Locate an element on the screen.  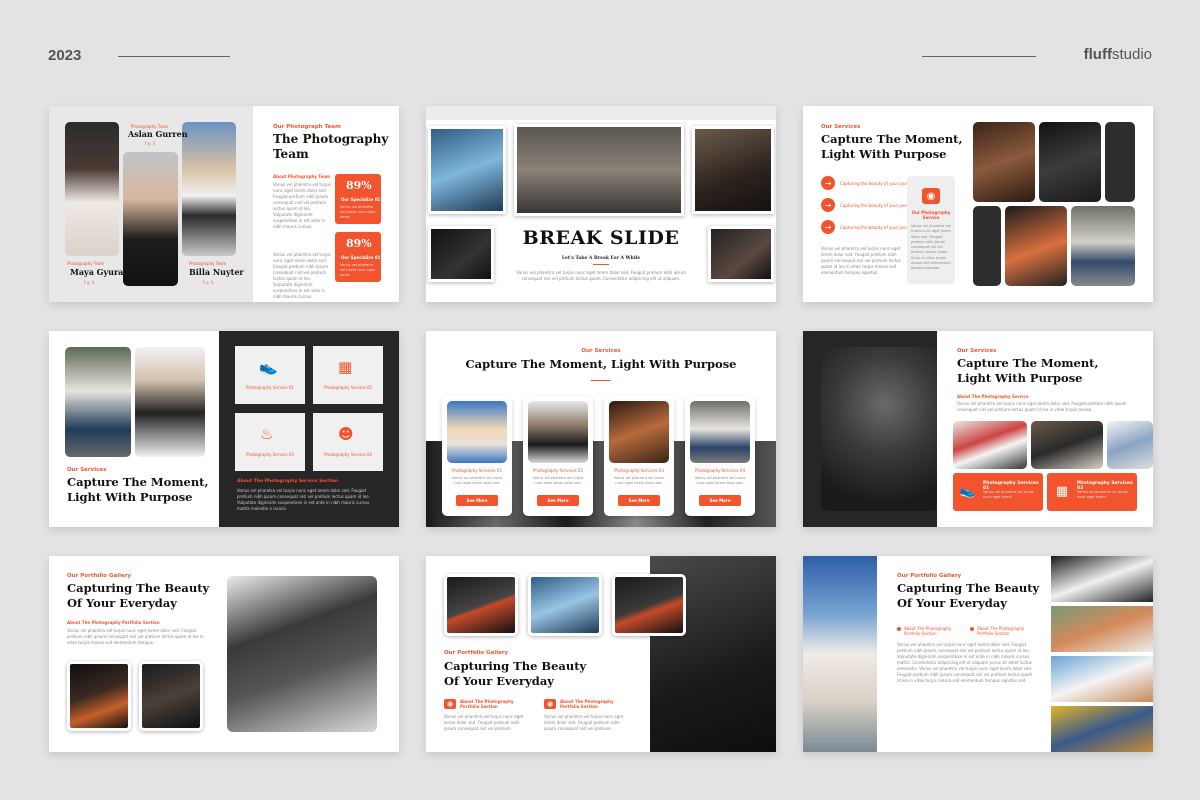
break-title: BREAK SLIDE is located at coordinates (601, 238).